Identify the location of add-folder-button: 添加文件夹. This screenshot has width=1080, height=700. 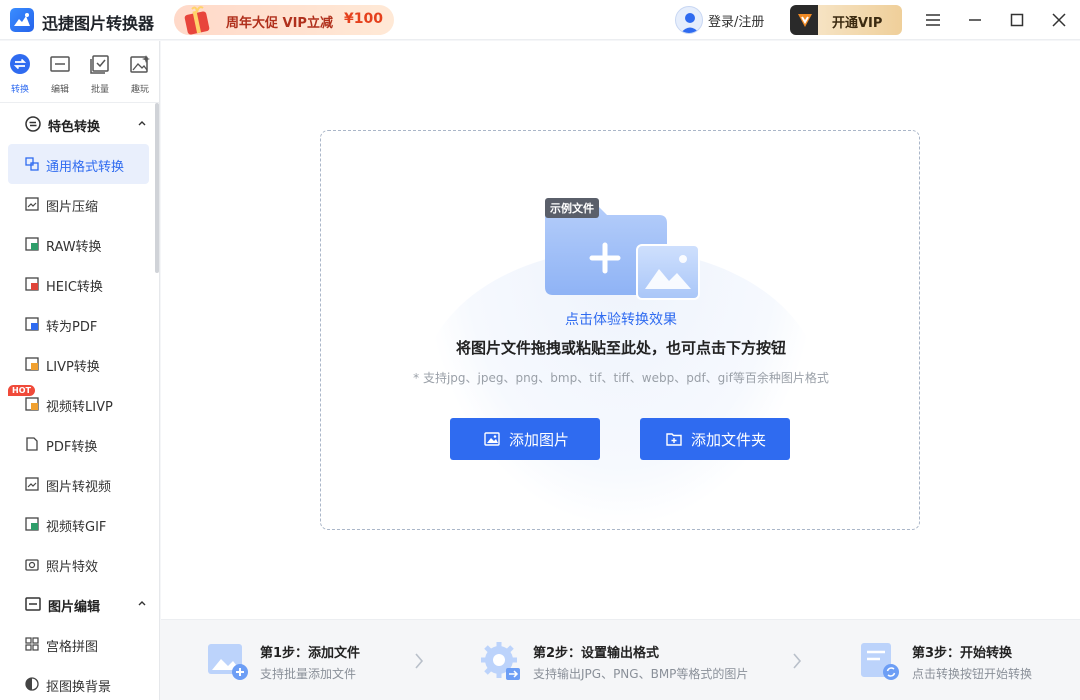
(715, 439).